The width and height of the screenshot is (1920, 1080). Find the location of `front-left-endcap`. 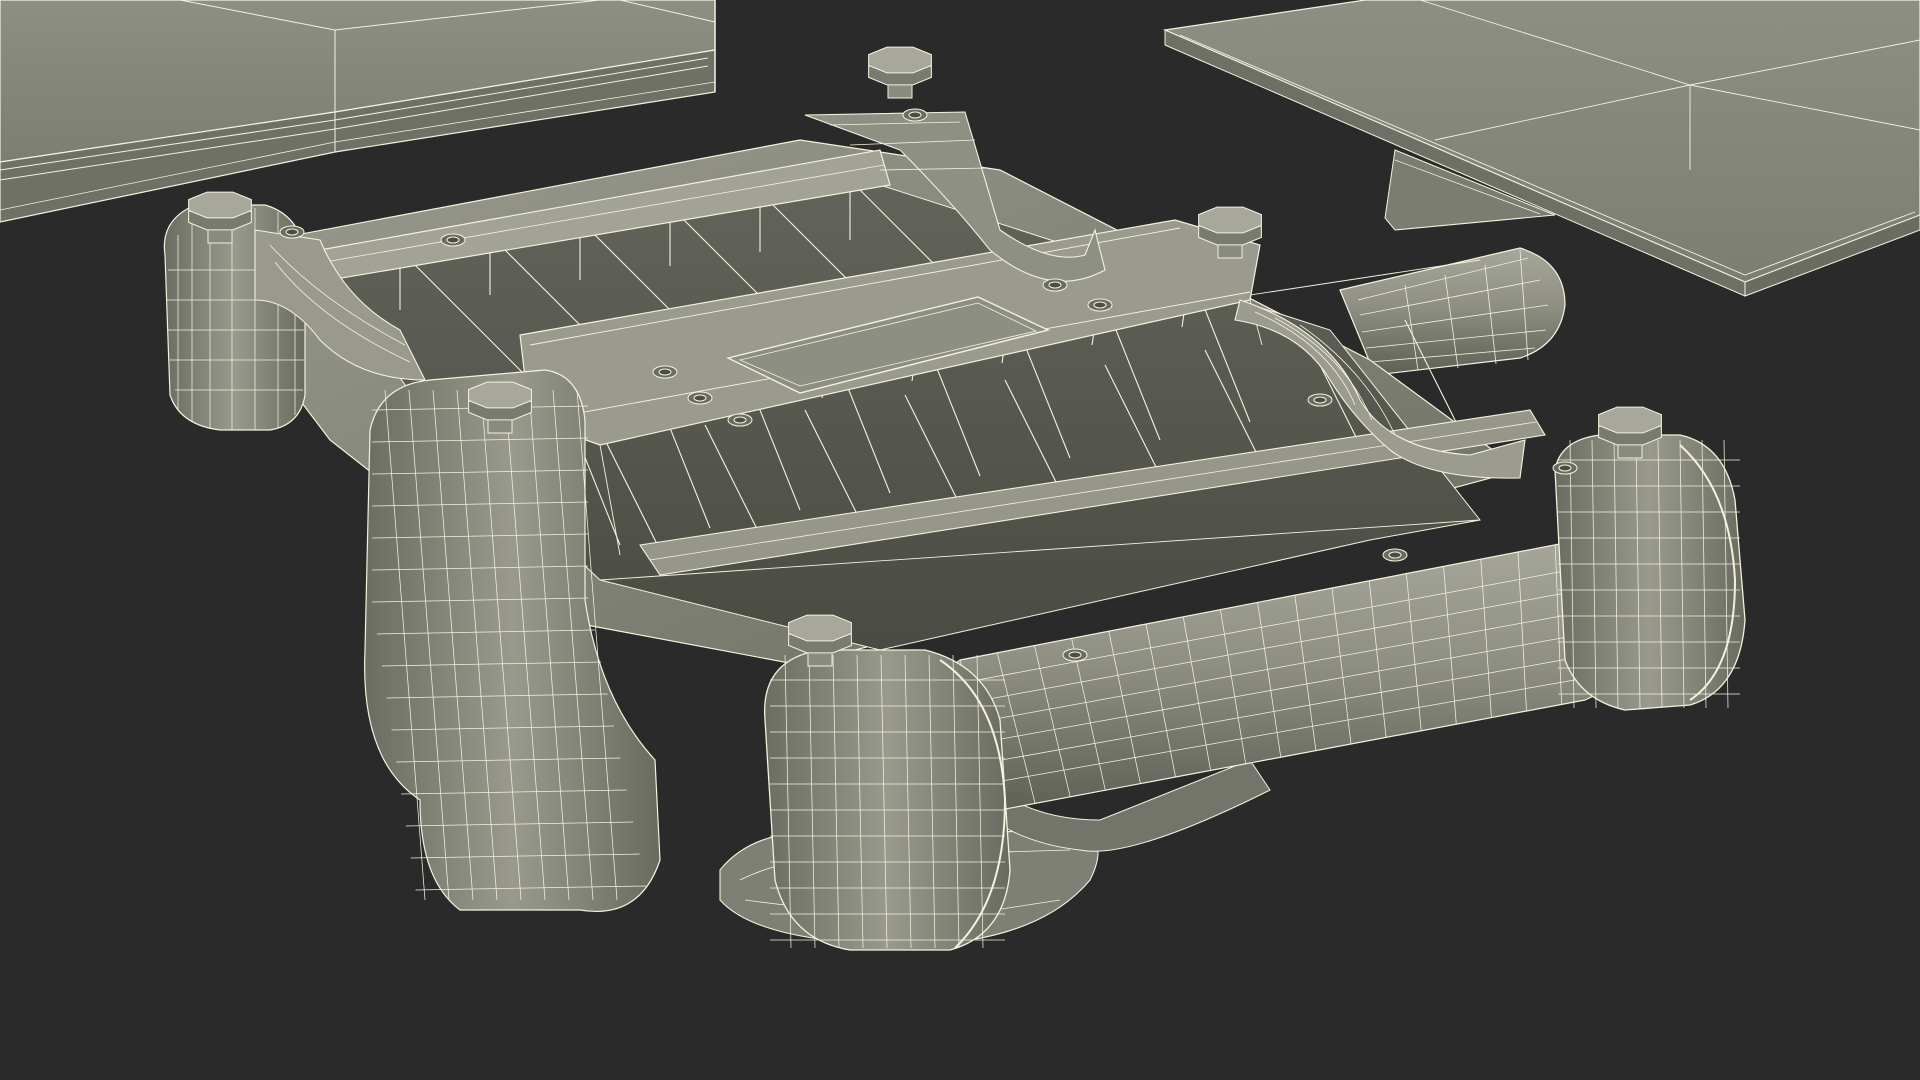

front-left-endcap is located at coordinates (887, 800).